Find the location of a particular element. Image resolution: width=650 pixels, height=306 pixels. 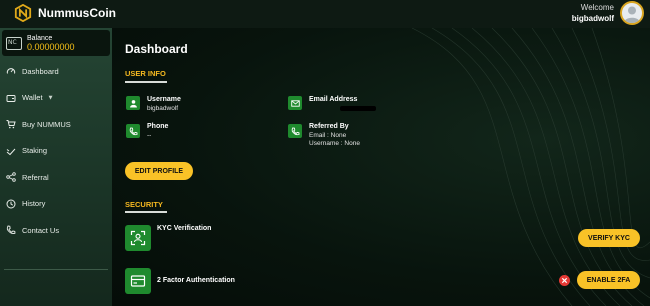

sidebar-item-contact-us: Contact Us is located at coordinates (56, 230).